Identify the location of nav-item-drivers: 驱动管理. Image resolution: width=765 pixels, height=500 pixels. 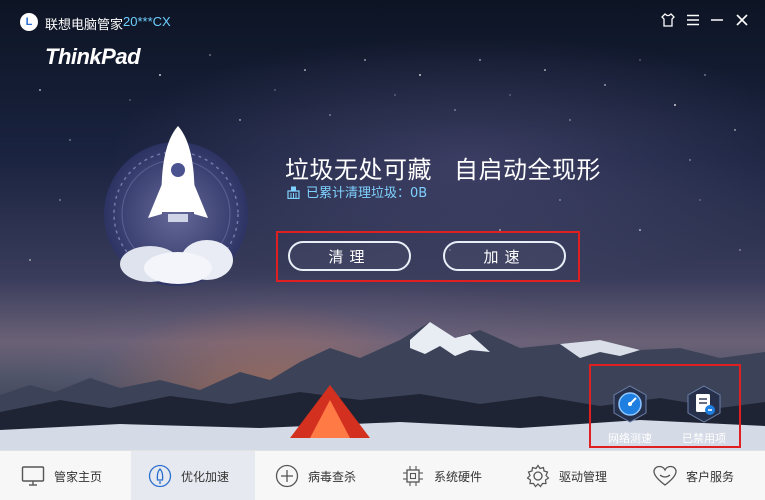
(580, 475).